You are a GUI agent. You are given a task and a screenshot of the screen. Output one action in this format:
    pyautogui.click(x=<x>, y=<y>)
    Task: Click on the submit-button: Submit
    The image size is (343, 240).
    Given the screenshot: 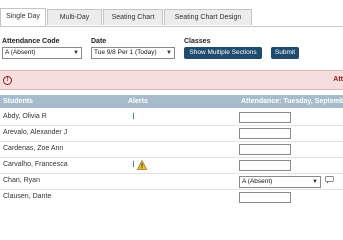 What is the action you would take?
    pyautogui.click(x=285, y=53)
    